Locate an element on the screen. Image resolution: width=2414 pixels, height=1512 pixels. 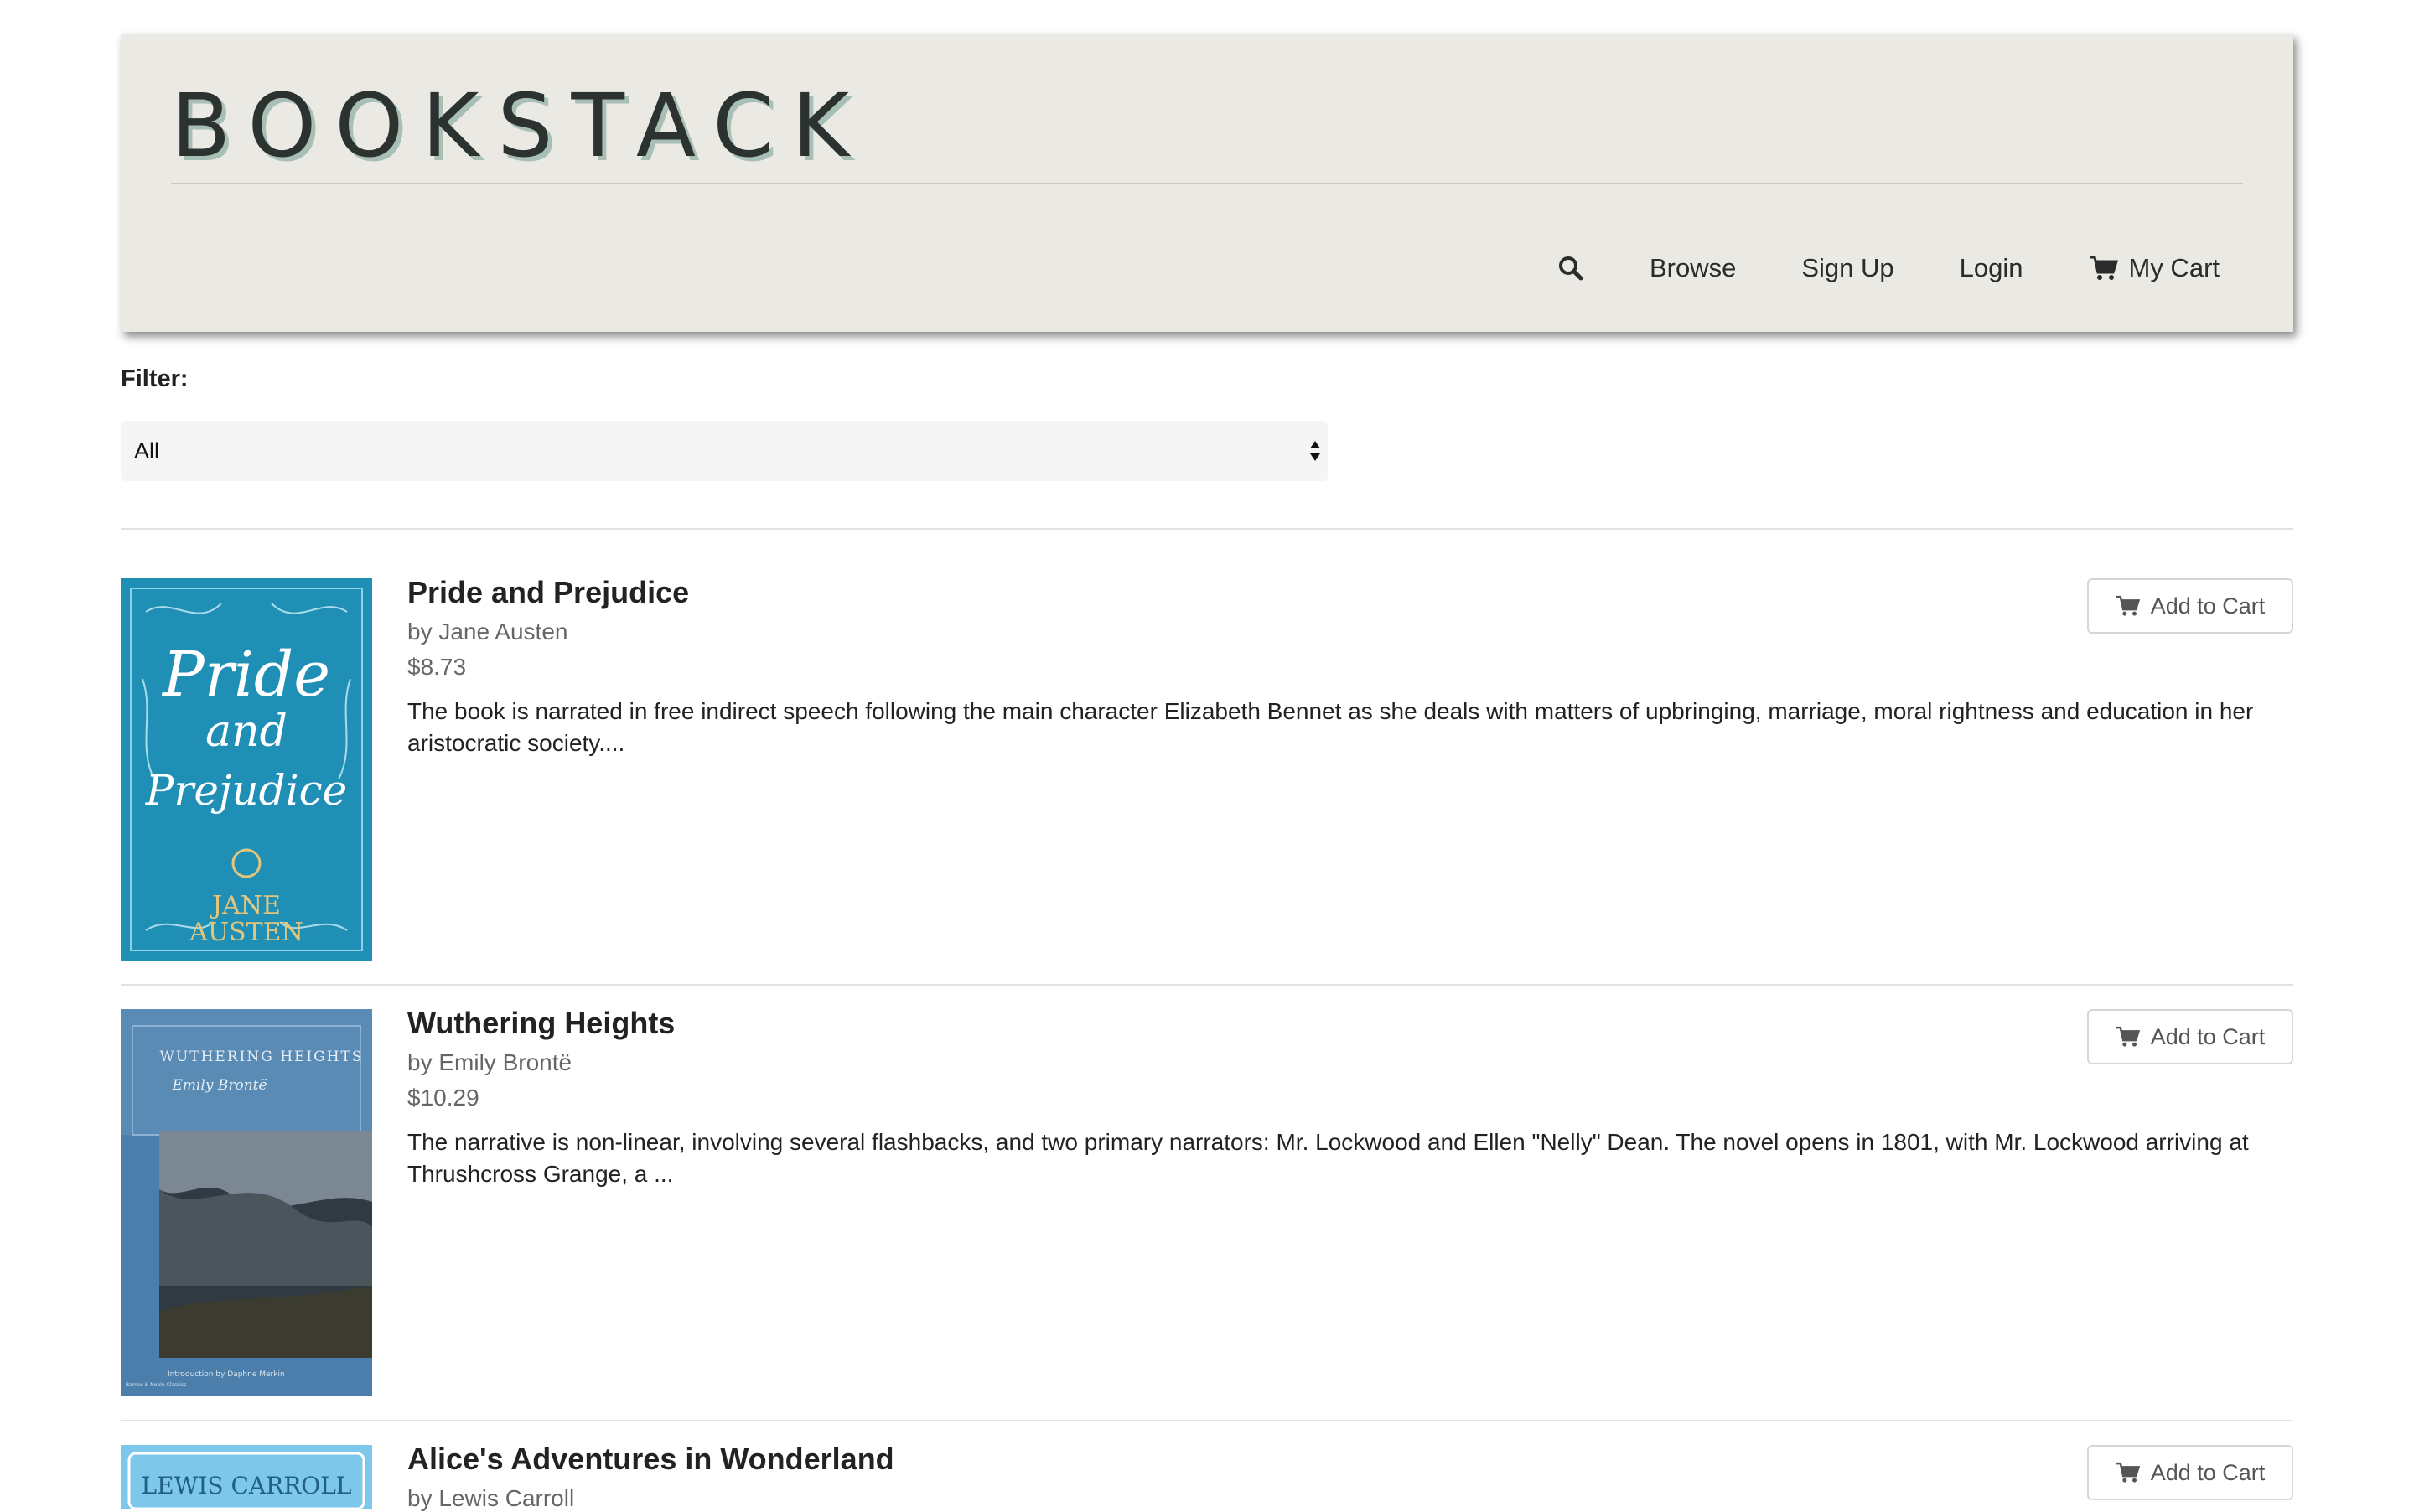
nav-signup-label: Sign Up is located at coordinates (1847, 268).